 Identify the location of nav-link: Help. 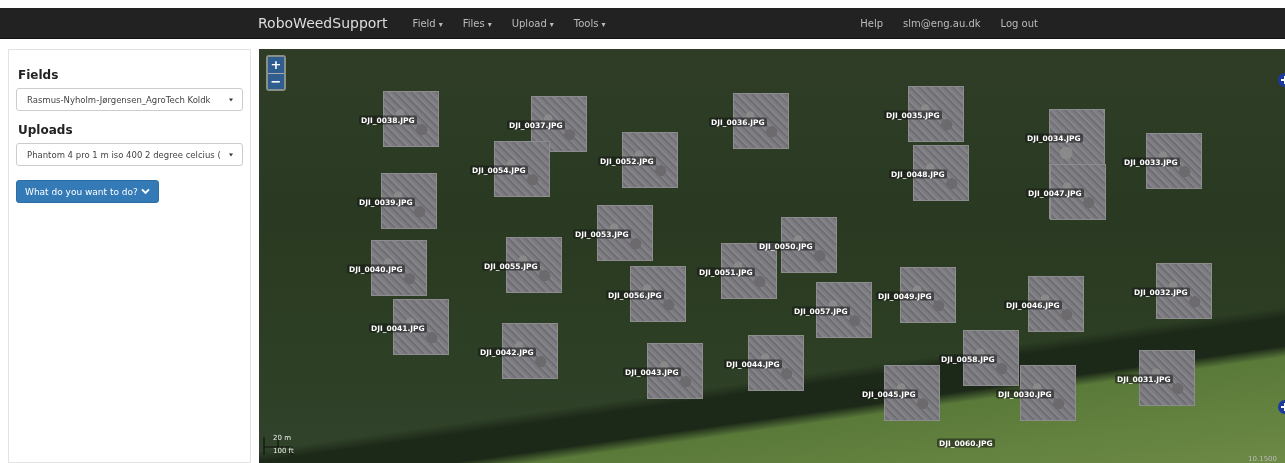
(872, 23).